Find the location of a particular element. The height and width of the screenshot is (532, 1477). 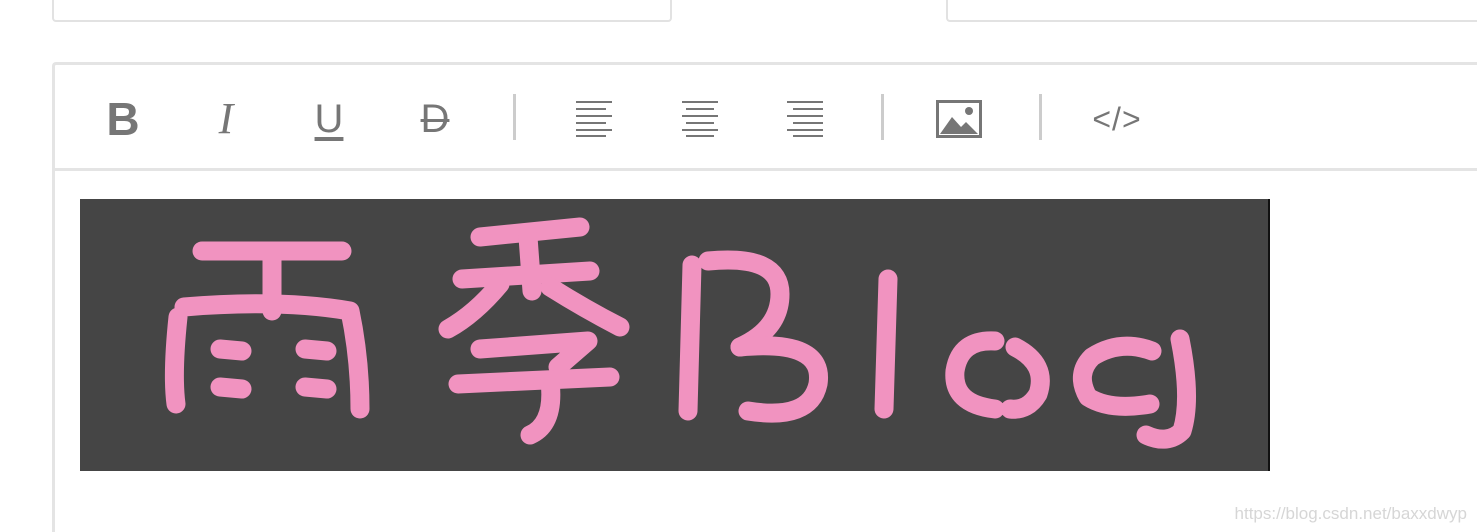

align-center-icon is located at coordinates (700, 119).